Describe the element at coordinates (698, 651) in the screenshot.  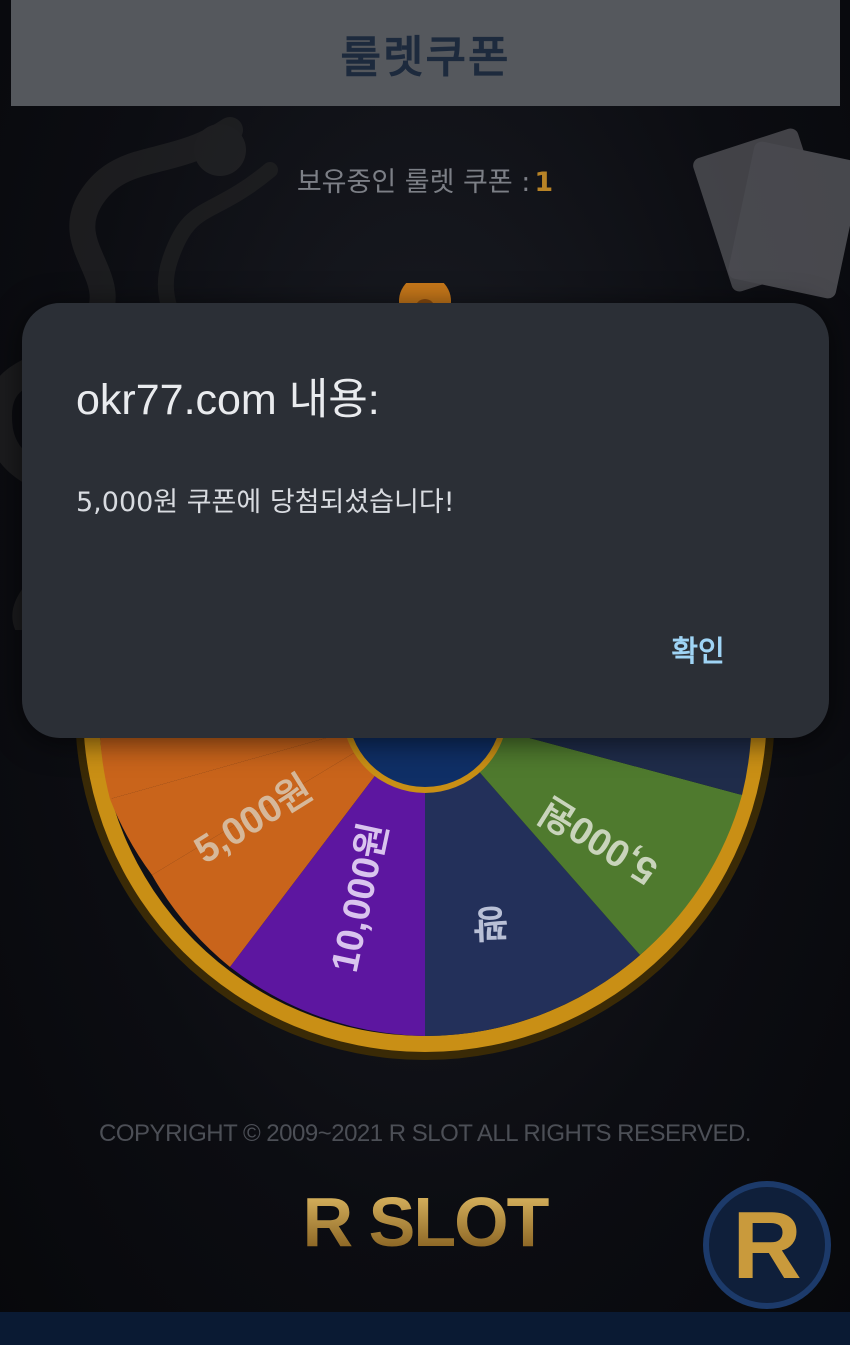
I see `ok-button: 확인` at that location.